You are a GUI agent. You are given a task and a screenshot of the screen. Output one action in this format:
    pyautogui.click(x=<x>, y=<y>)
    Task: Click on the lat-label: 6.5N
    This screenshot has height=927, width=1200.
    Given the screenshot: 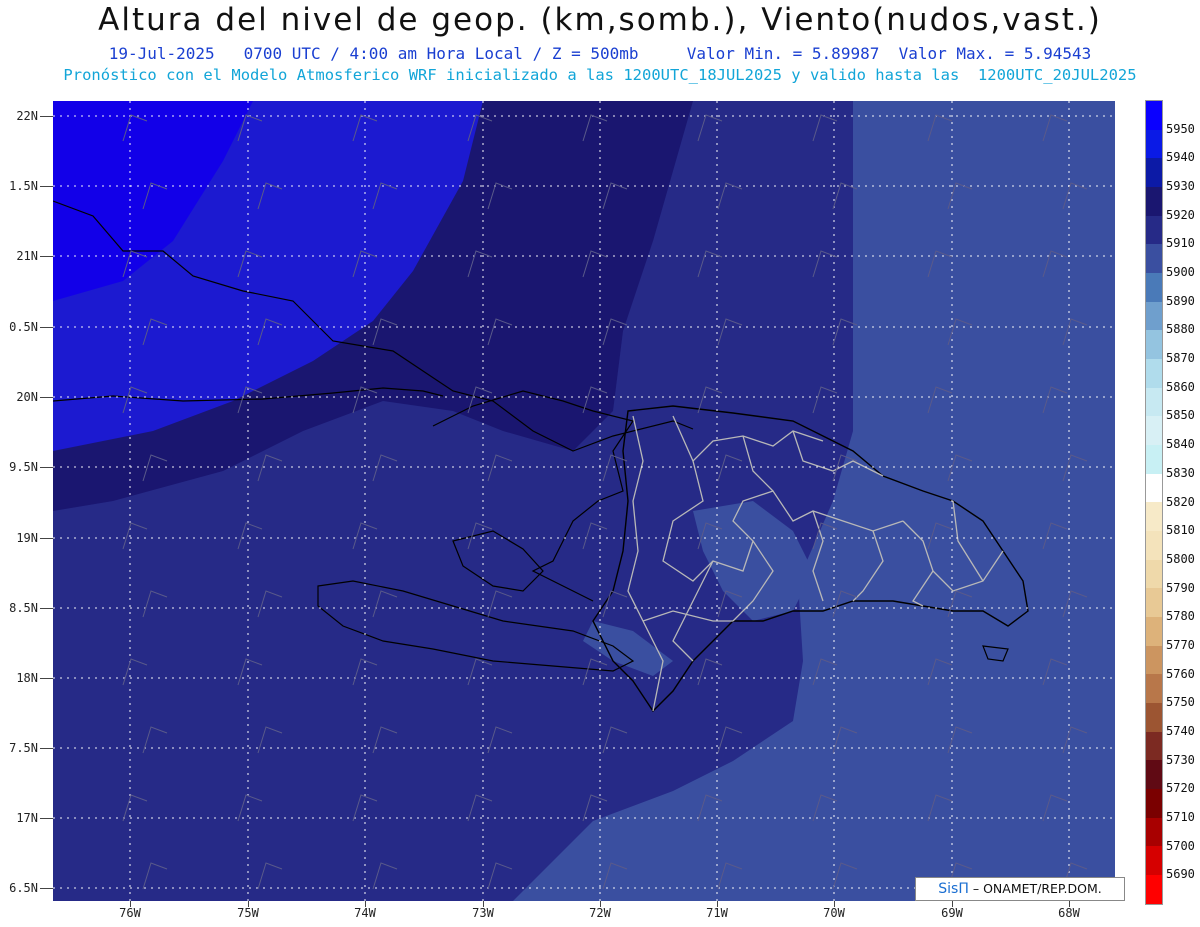 What is the action you would take?
    pyautogui.click(x=23, y=888)
    